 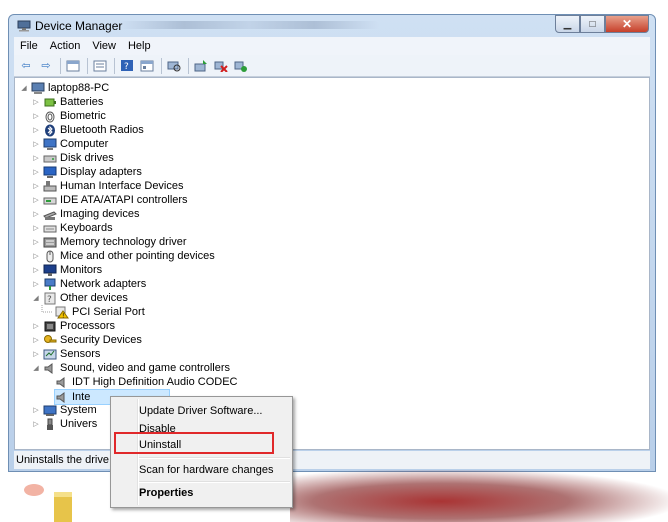 What do you see at coordinates (29, 46) in the screenshot?
I see `menu-file: File` at bounding box center [29, 46].